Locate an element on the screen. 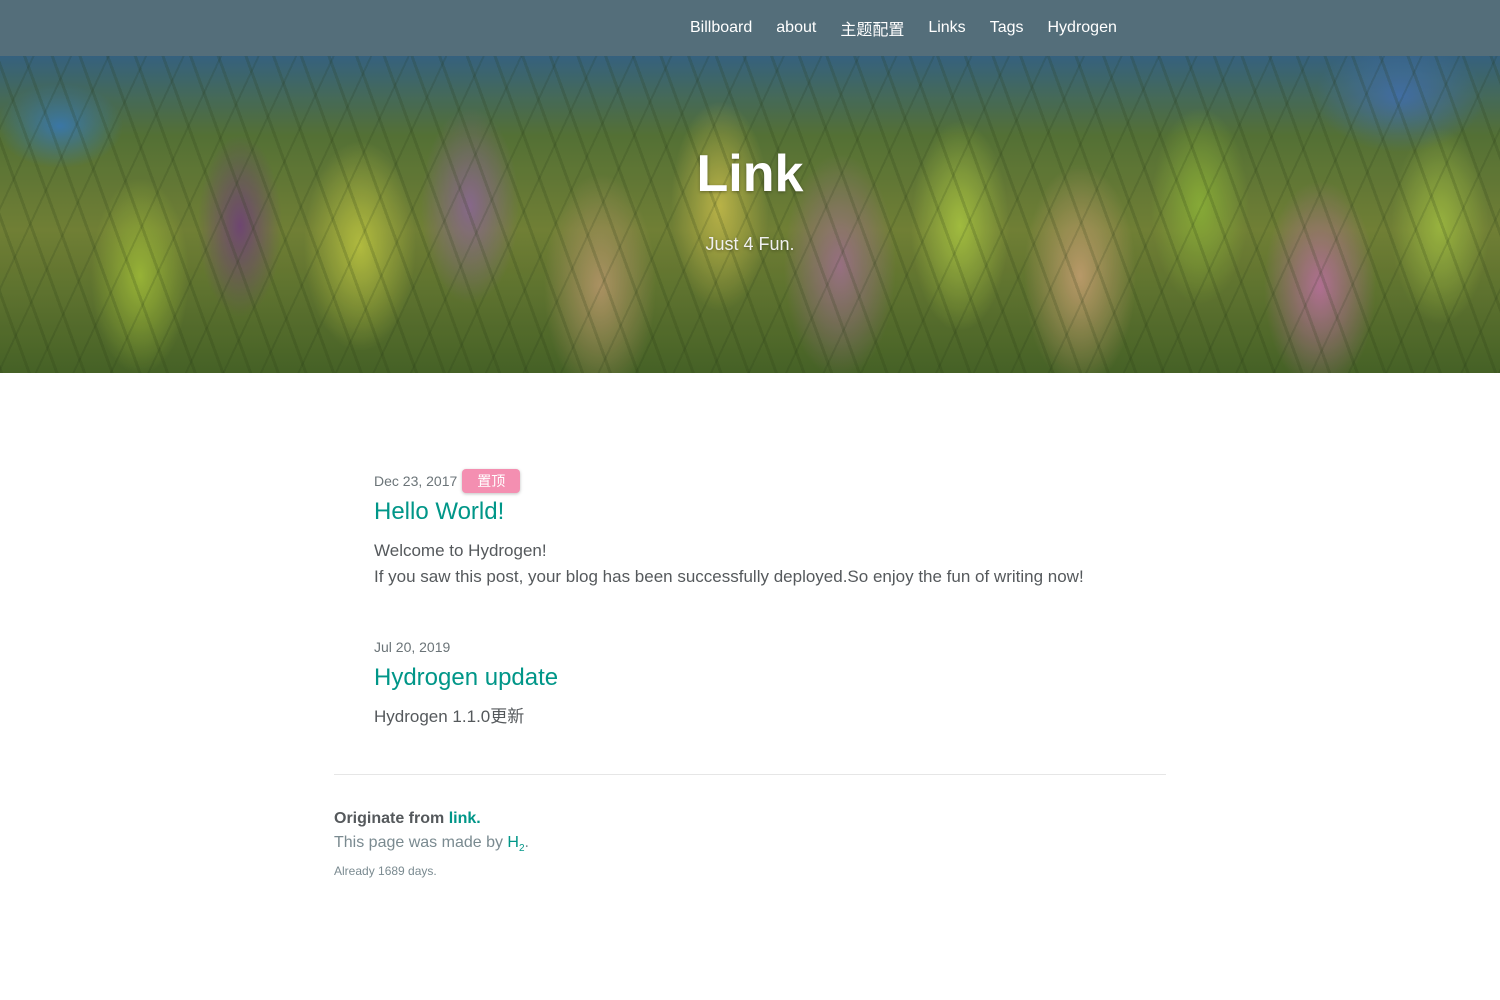  nav-links: Billboard about 主题配置 Links Tags Hydrogen is located at coordinates (903, 28).